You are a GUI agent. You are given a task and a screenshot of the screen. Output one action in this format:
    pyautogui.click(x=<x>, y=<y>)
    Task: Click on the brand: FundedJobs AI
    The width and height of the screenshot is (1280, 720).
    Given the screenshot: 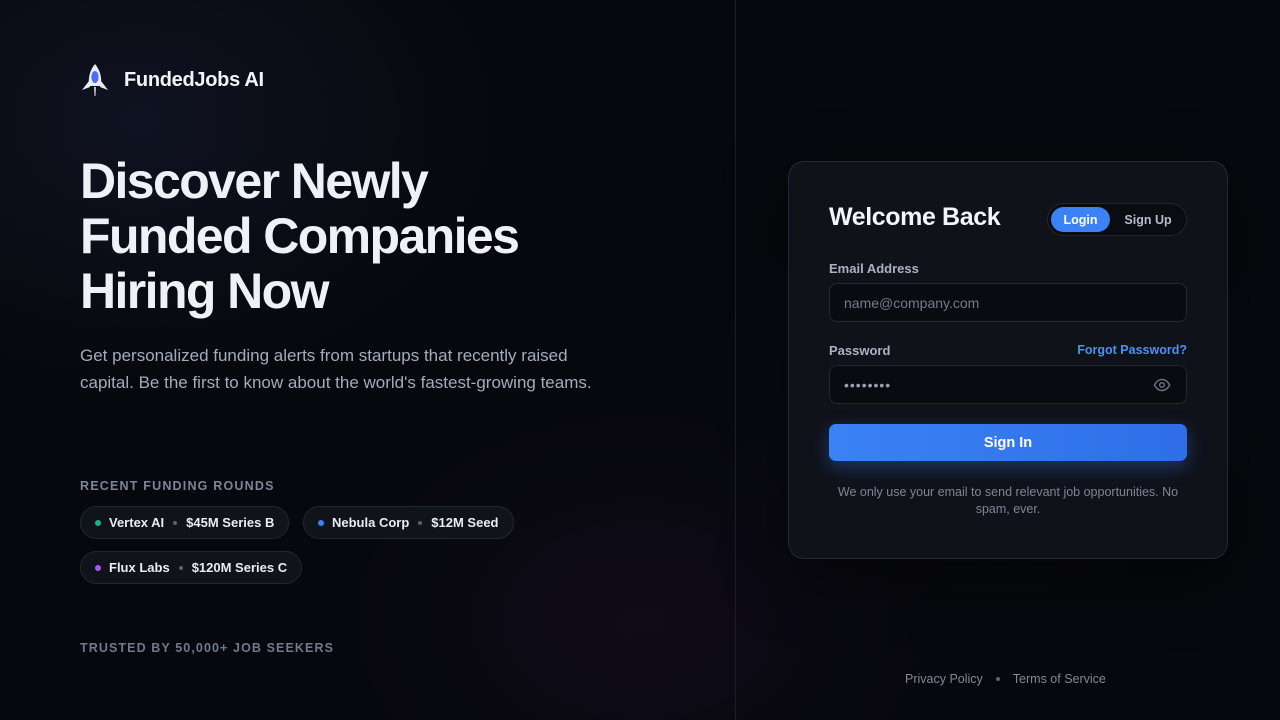 What is the action you would take?
    pyautogui.click(x=172, y=80)
    